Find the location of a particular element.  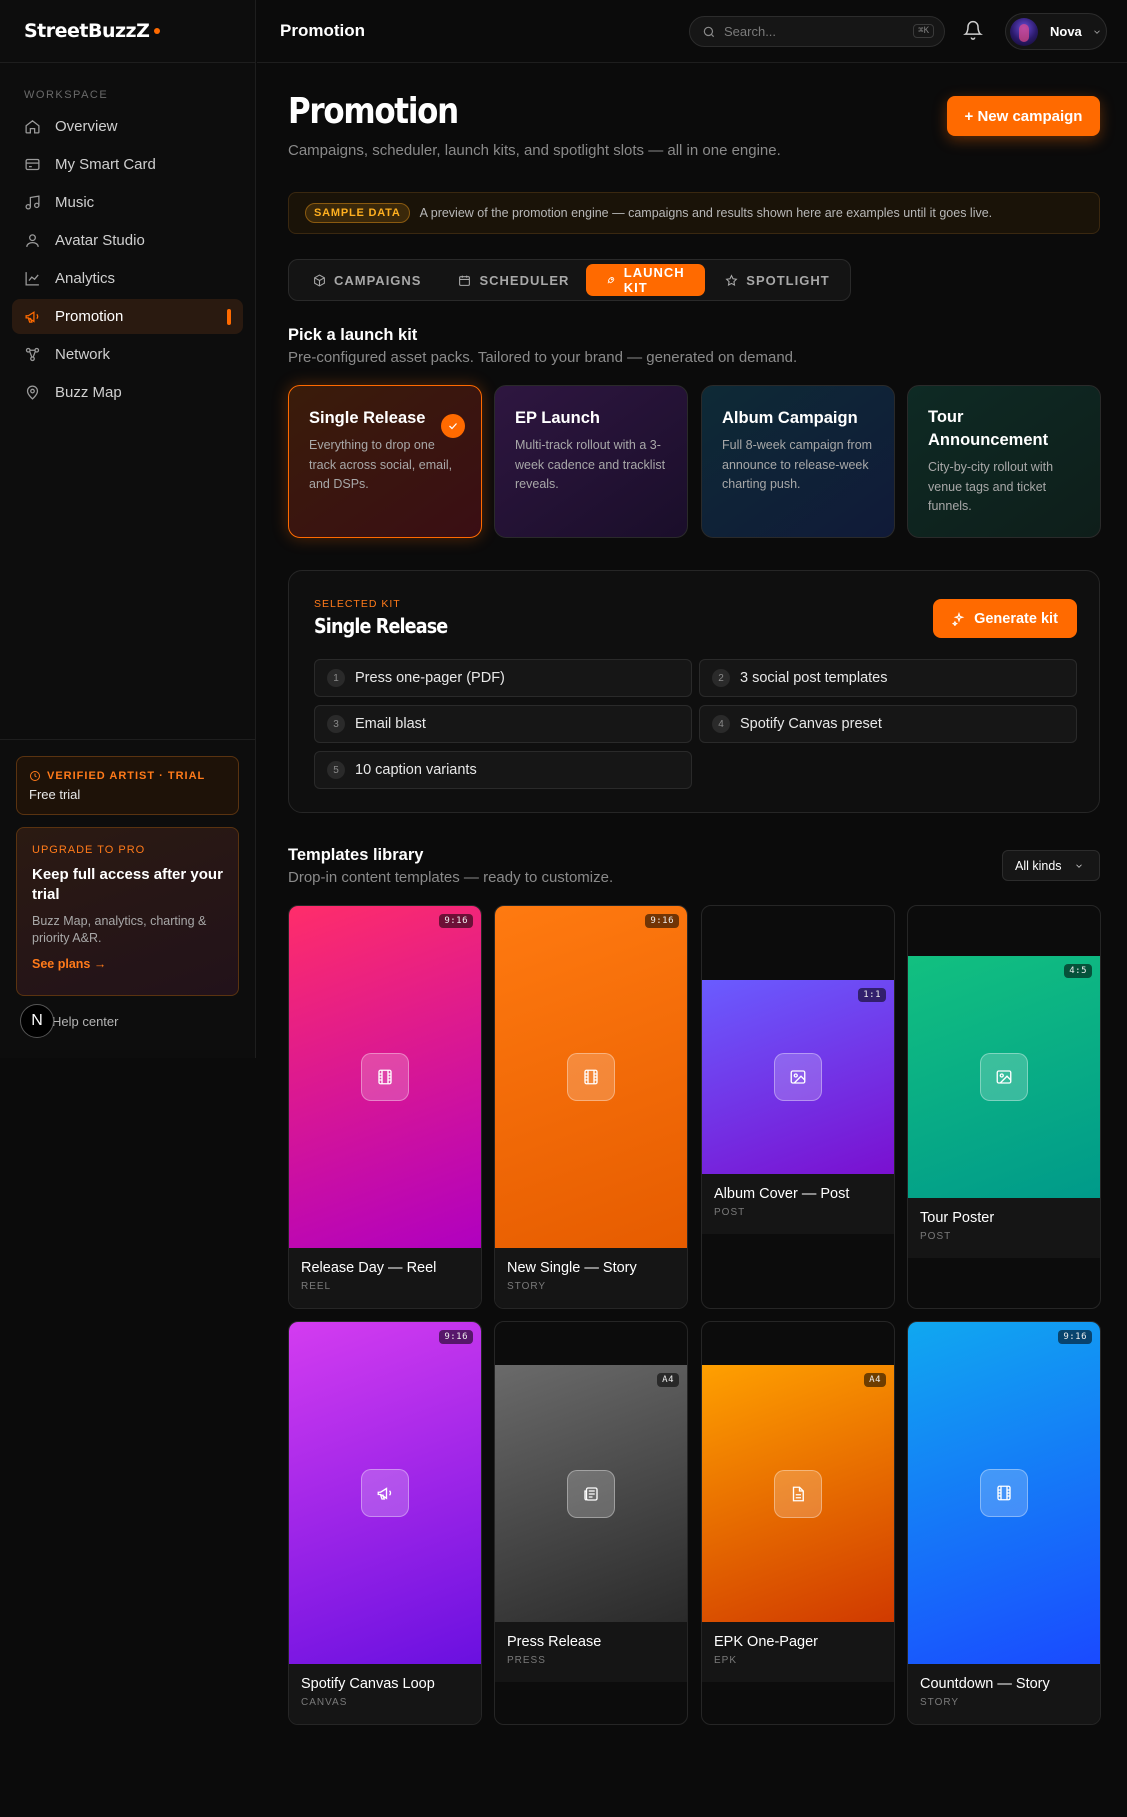

sidebar-item-music: Music is located at coordinates (127, 202).